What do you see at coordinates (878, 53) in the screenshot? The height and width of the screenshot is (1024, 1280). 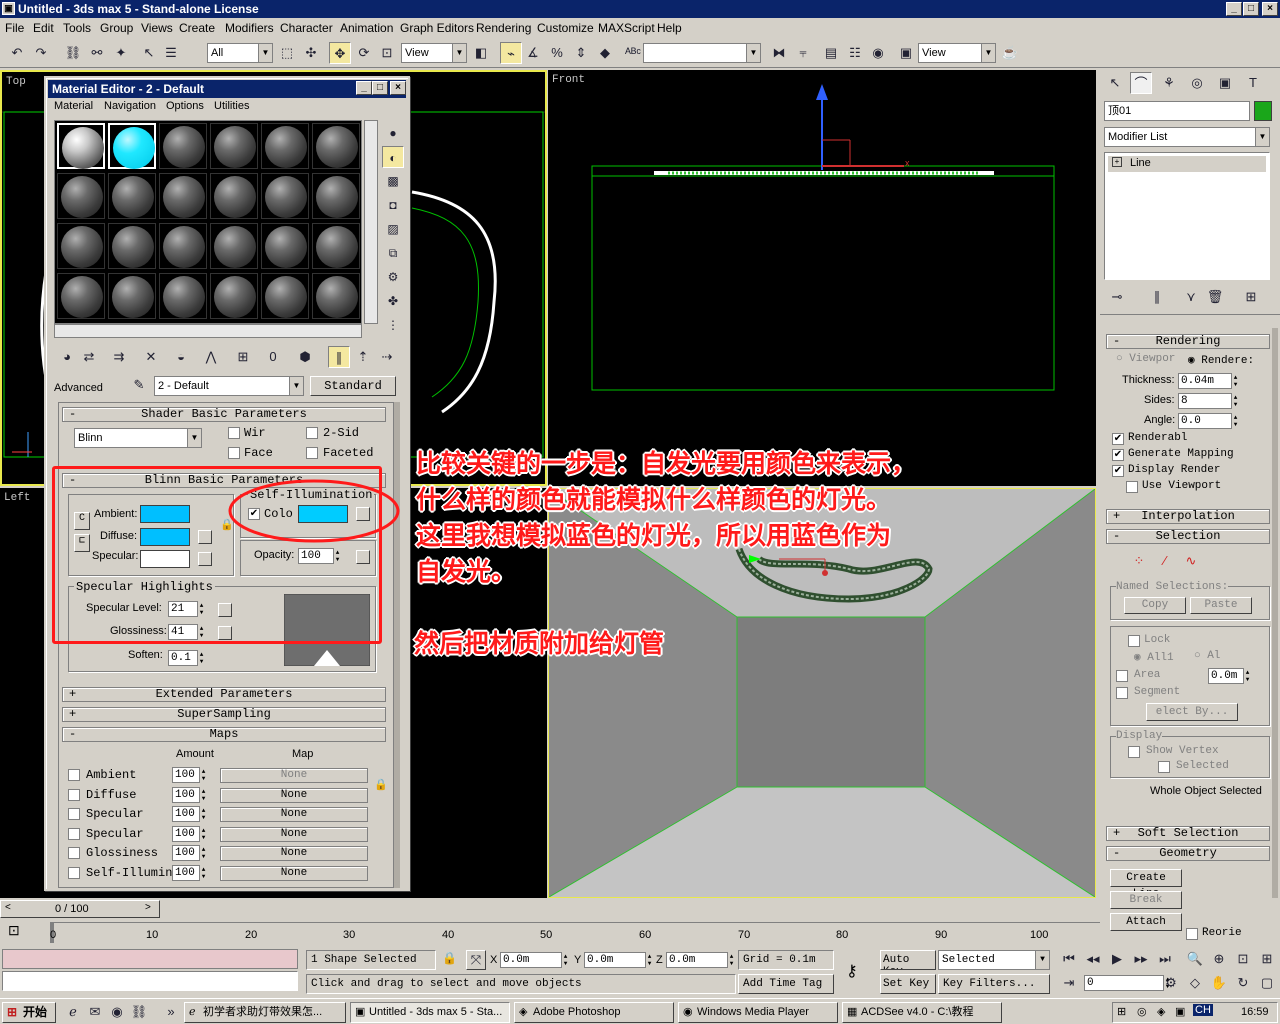 I see `material-editor-icon: ◉` at bounding box center [878, 53].